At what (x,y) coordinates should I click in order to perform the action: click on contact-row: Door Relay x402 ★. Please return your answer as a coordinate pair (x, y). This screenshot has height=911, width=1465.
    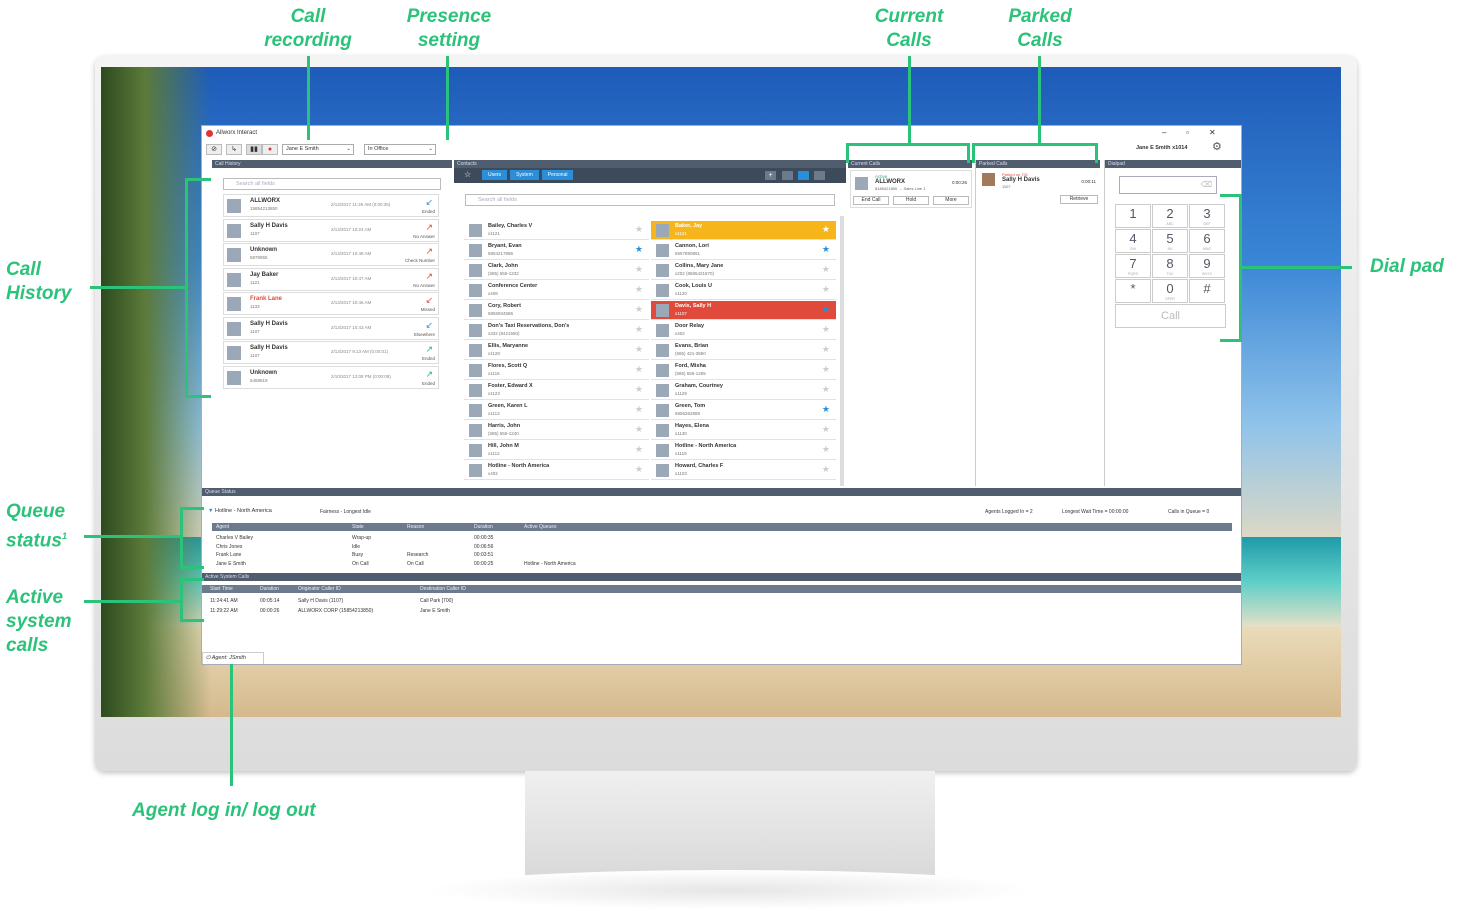
    Looking at the image, I should click on (743, 330).